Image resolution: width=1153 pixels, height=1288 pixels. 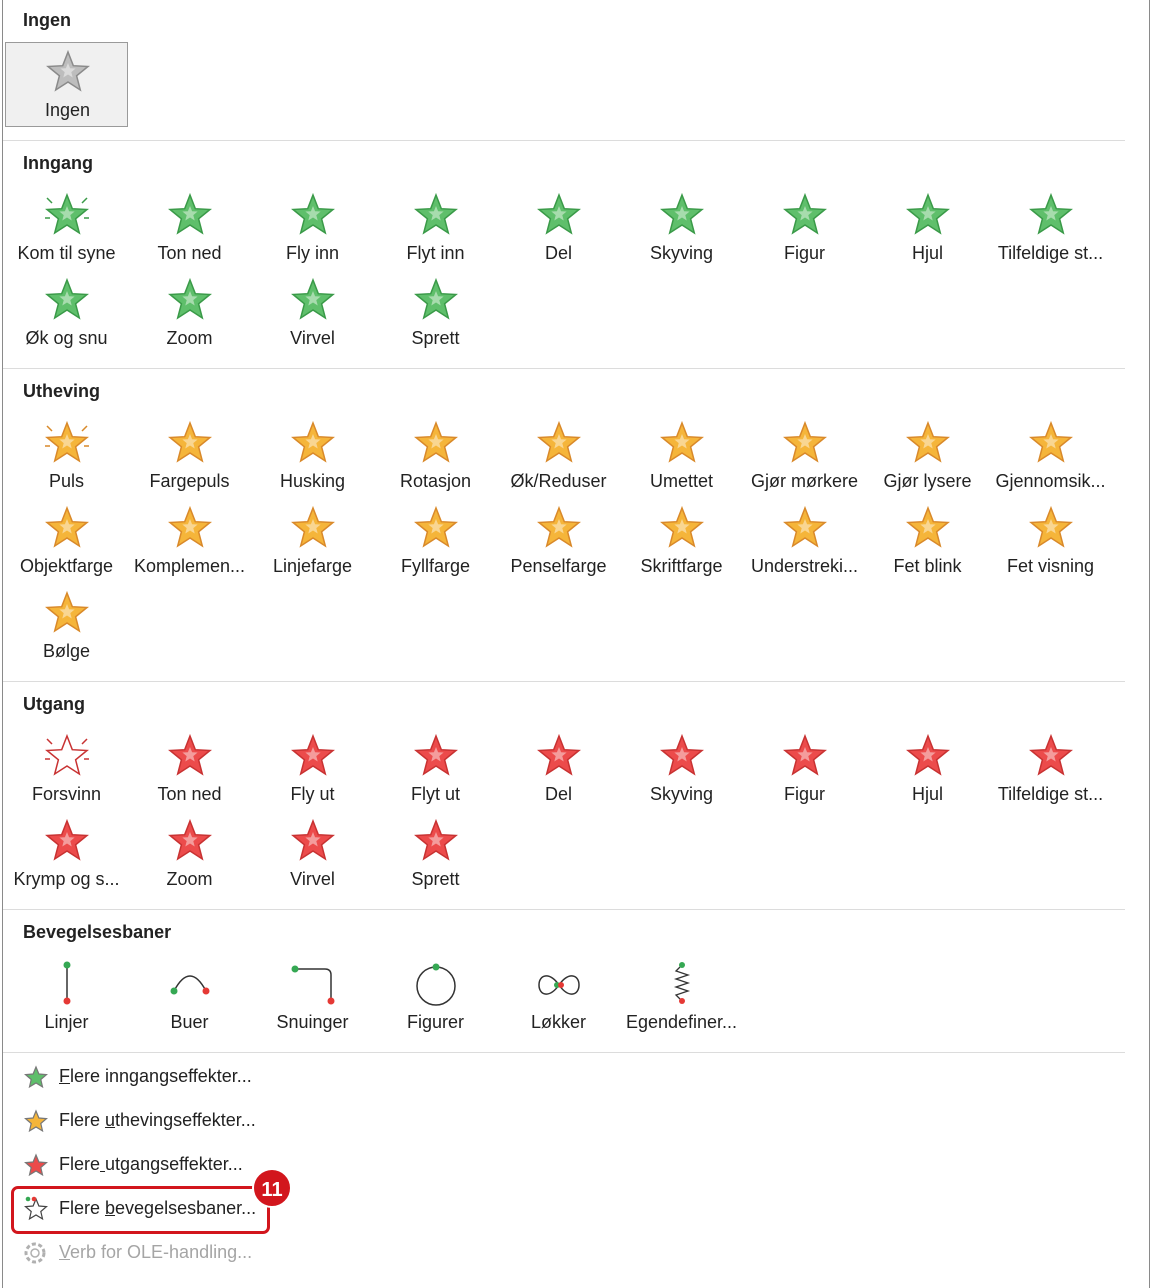 What do you see at coordinates (312, 456) in the screenshot?
I see `effect-tile-emphasis-2: Husking` at bounding box center [312, 456].